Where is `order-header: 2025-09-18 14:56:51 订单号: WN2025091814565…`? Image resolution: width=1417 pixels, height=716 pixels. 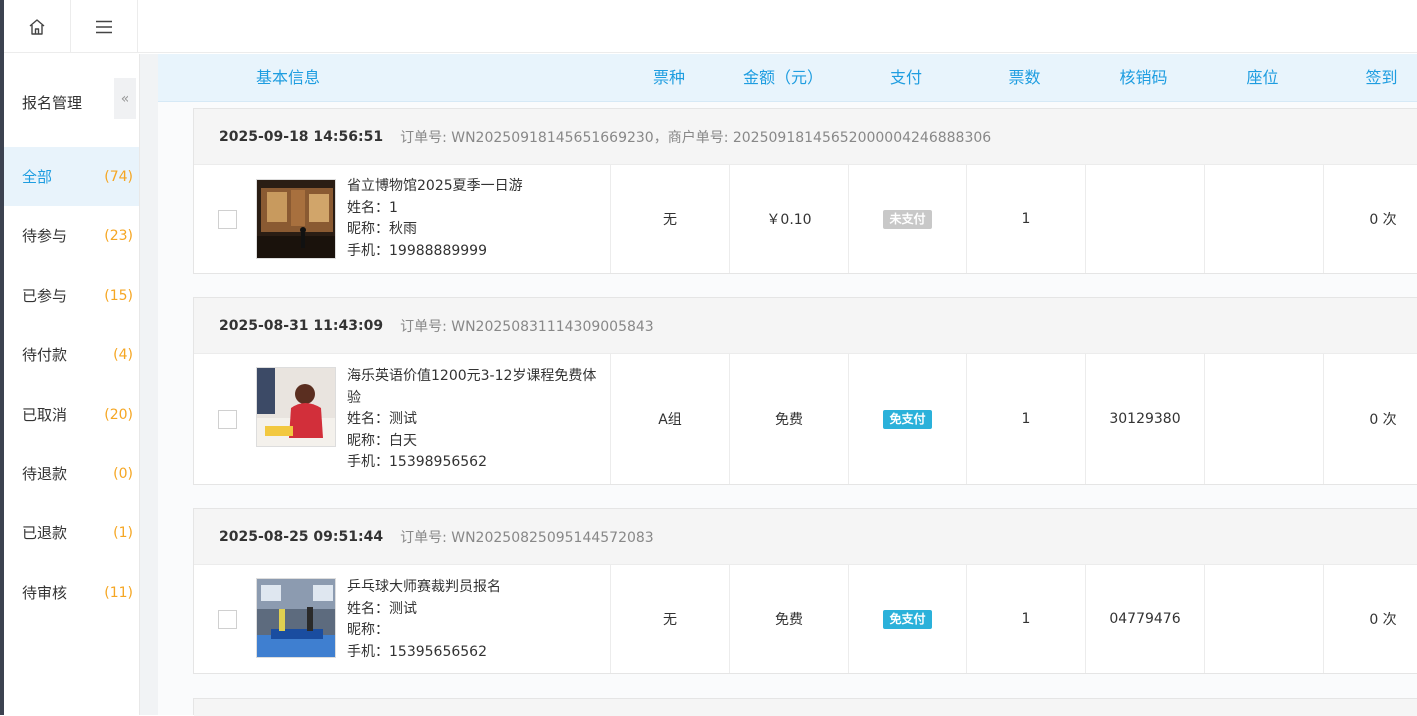 order-header: 2025-09-18 14:56:51 订单号: WN2025091814565… is located at coordinates (805, 137).